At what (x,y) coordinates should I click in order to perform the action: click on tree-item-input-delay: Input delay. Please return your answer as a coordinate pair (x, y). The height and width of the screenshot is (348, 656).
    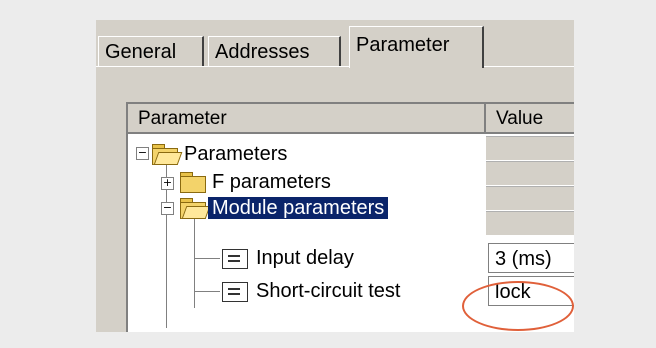
    Looking at the image, I should click on (305, 258).